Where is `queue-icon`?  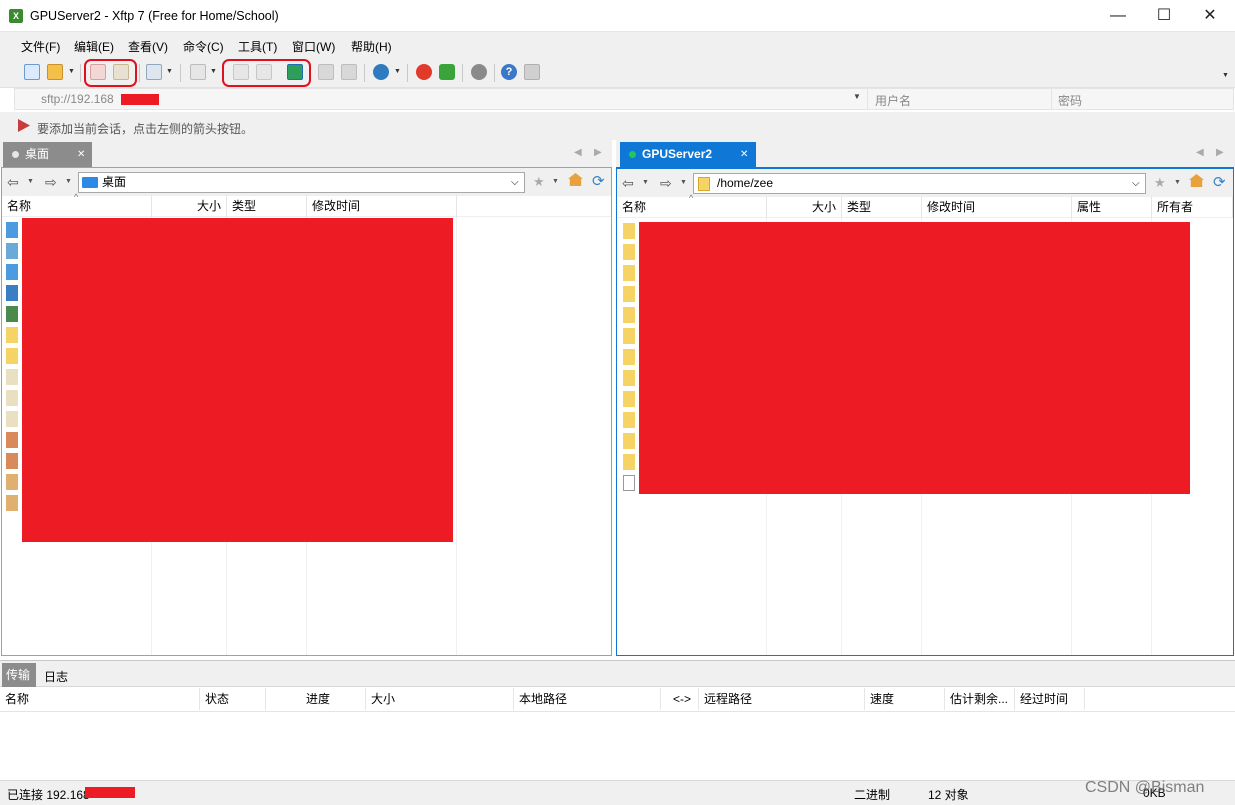
queue-icon is located at coordinates (326, 72).